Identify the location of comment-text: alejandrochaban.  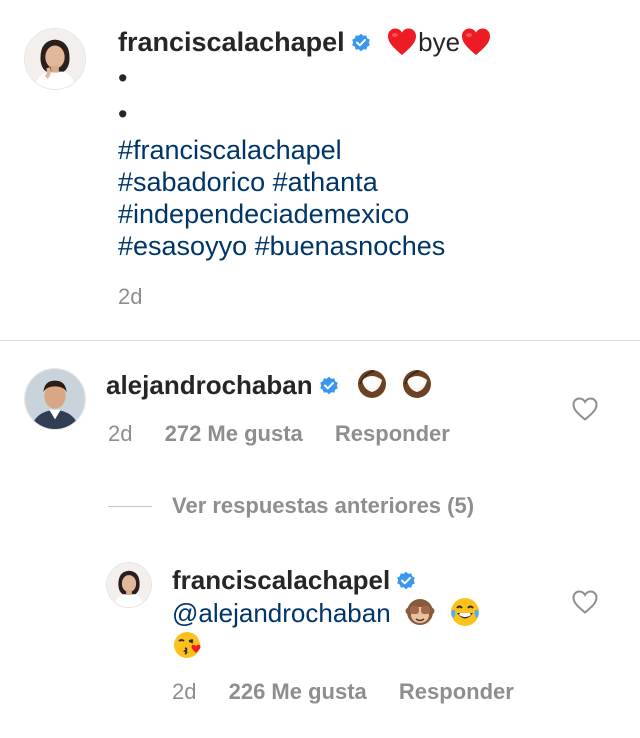
(269, 384).